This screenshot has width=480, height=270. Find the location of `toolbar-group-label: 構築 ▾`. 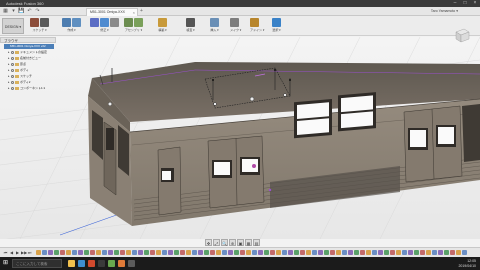

toolbar-group-label: 構築 ▾ is located at coordinates (162, 30).